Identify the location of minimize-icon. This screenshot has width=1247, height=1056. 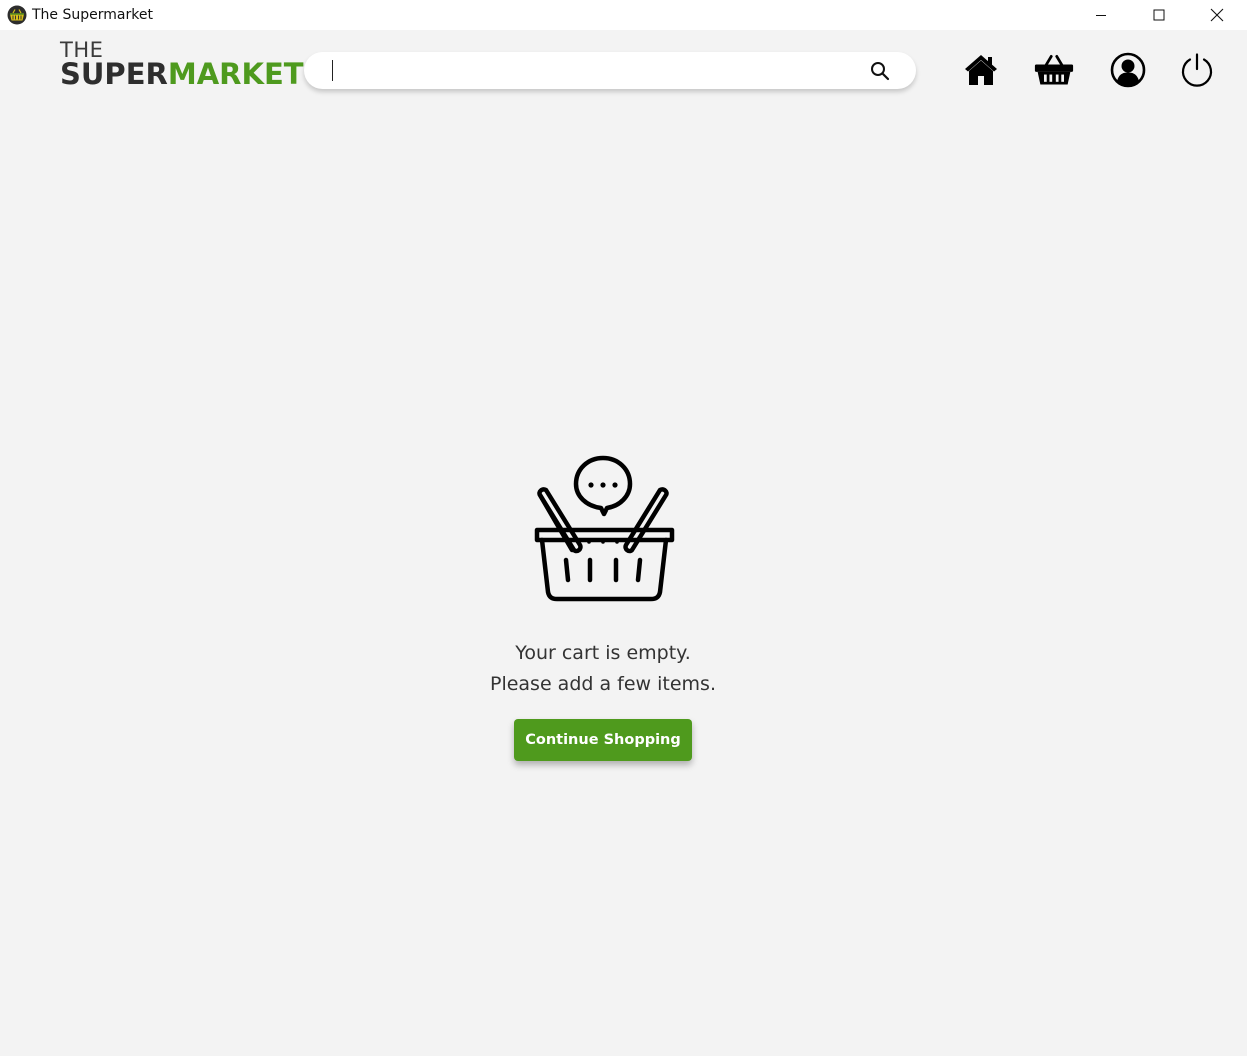
(1101, 15).